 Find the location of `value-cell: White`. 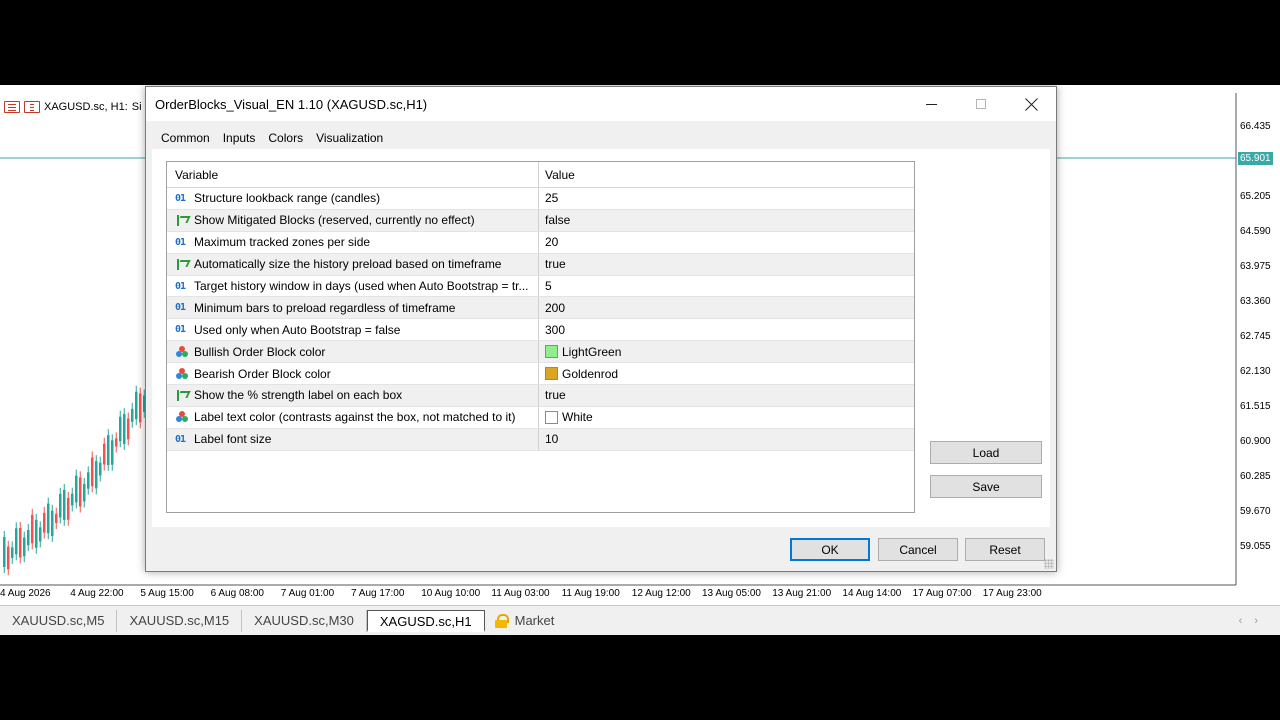

value-cell: White is located at coordinates (726, 417).